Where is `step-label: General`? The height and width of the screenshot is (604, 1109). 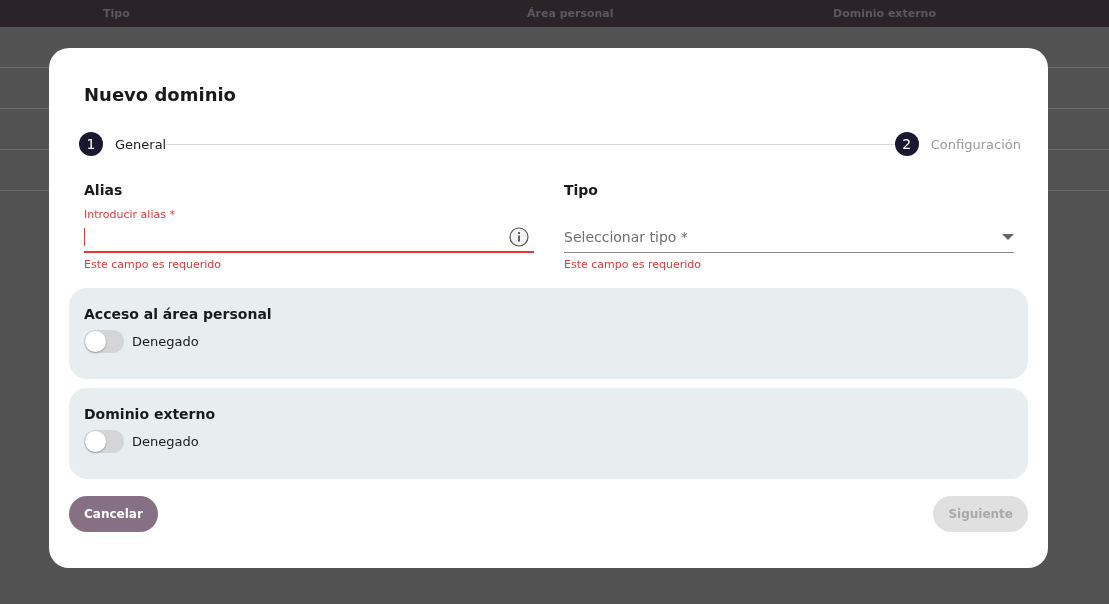 step-label: General is located at coordinates (141, 144).